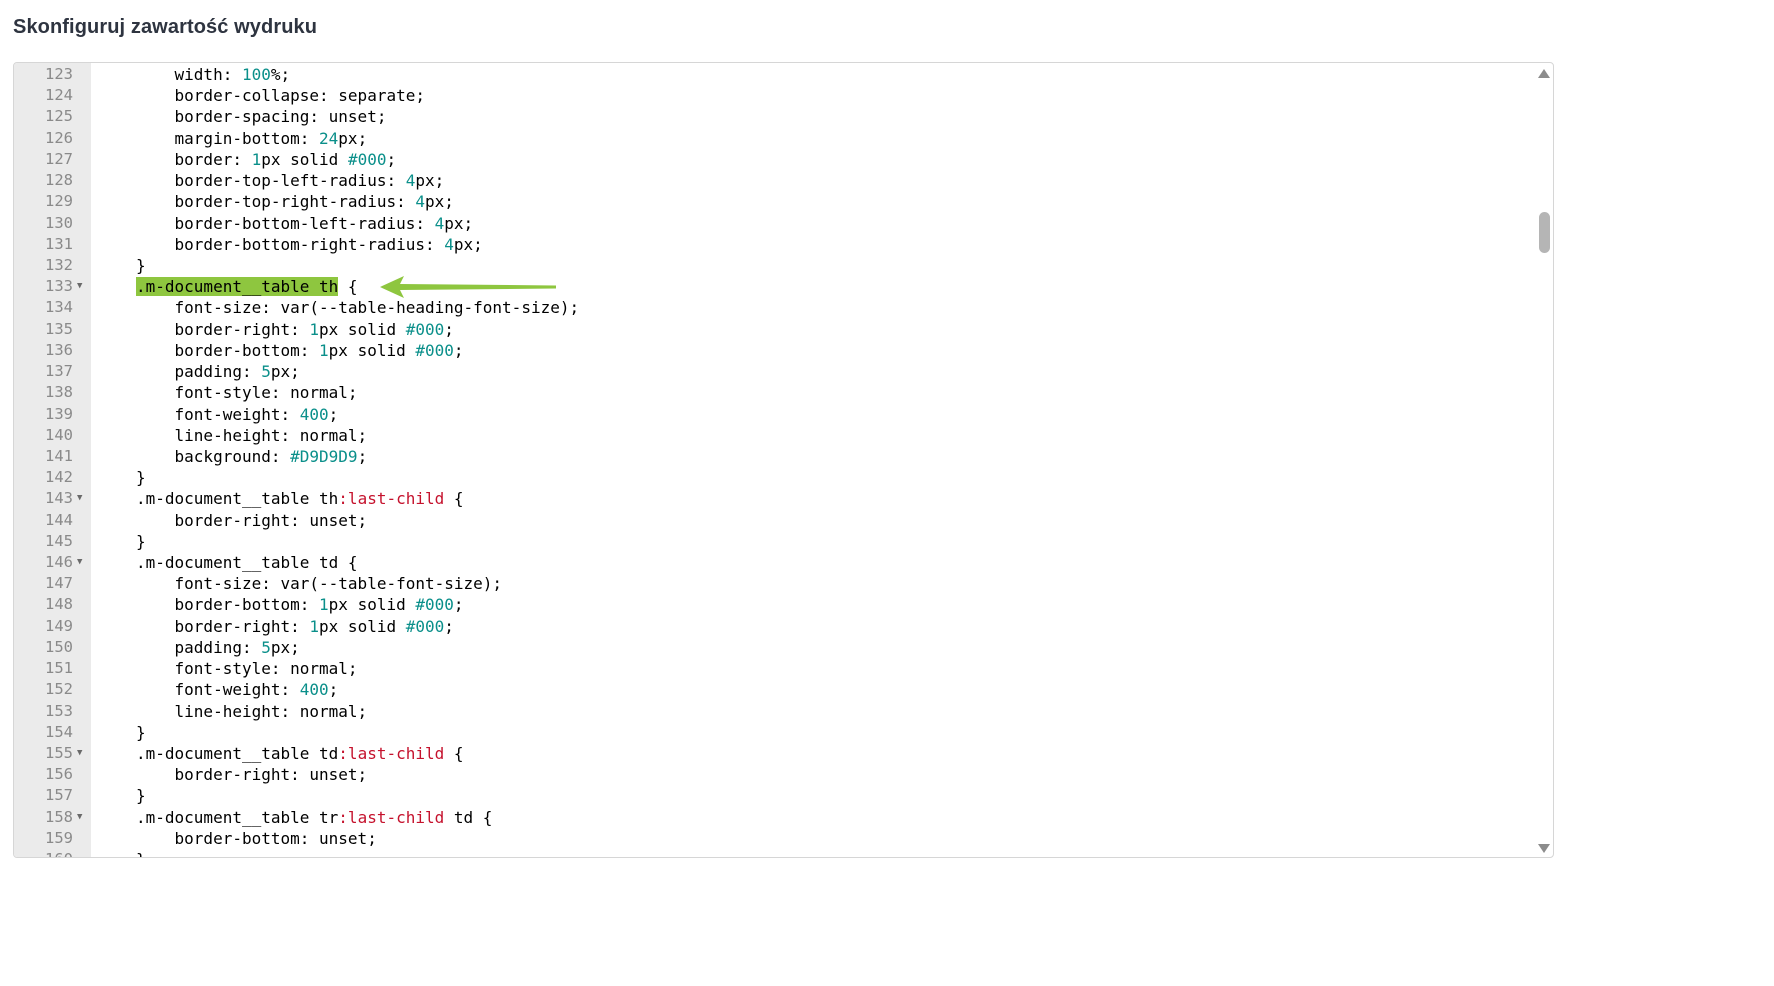  I want to click on code-line: 132}, so click(774, 265).